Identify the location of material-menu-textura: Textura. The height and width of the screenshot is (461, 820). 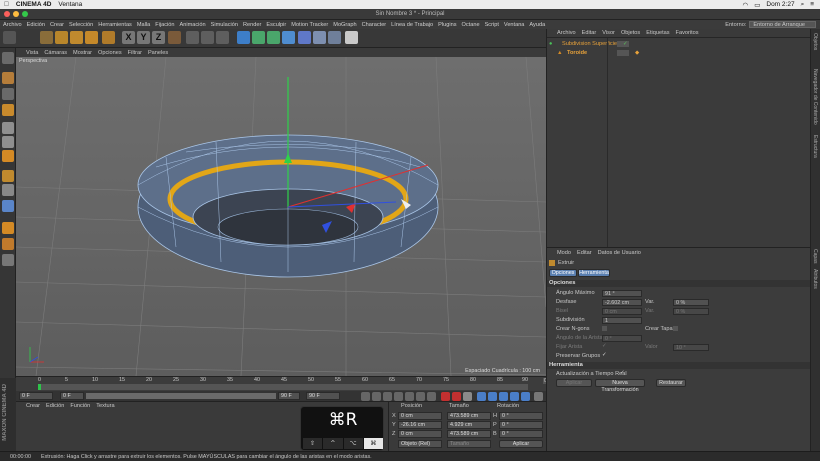
(105, 406).